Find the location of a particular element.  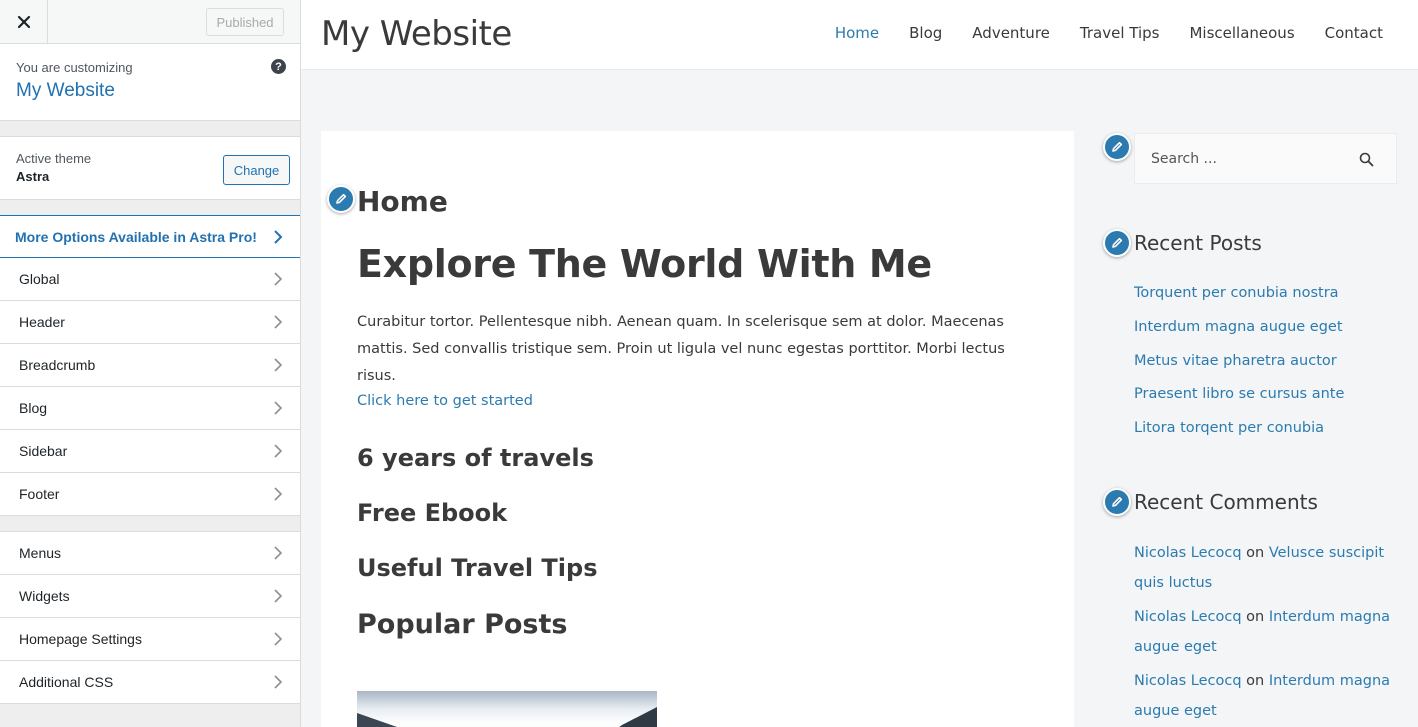

post-thumbnail is located at coordinates (507, 709).